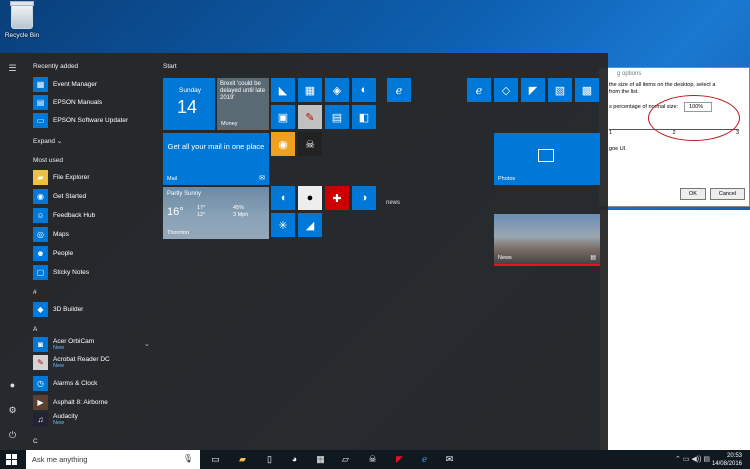 Image resolution: width=750 pixels, height=469 pixels. I want to click on feedback-icon: ☺, so click(40, 215).